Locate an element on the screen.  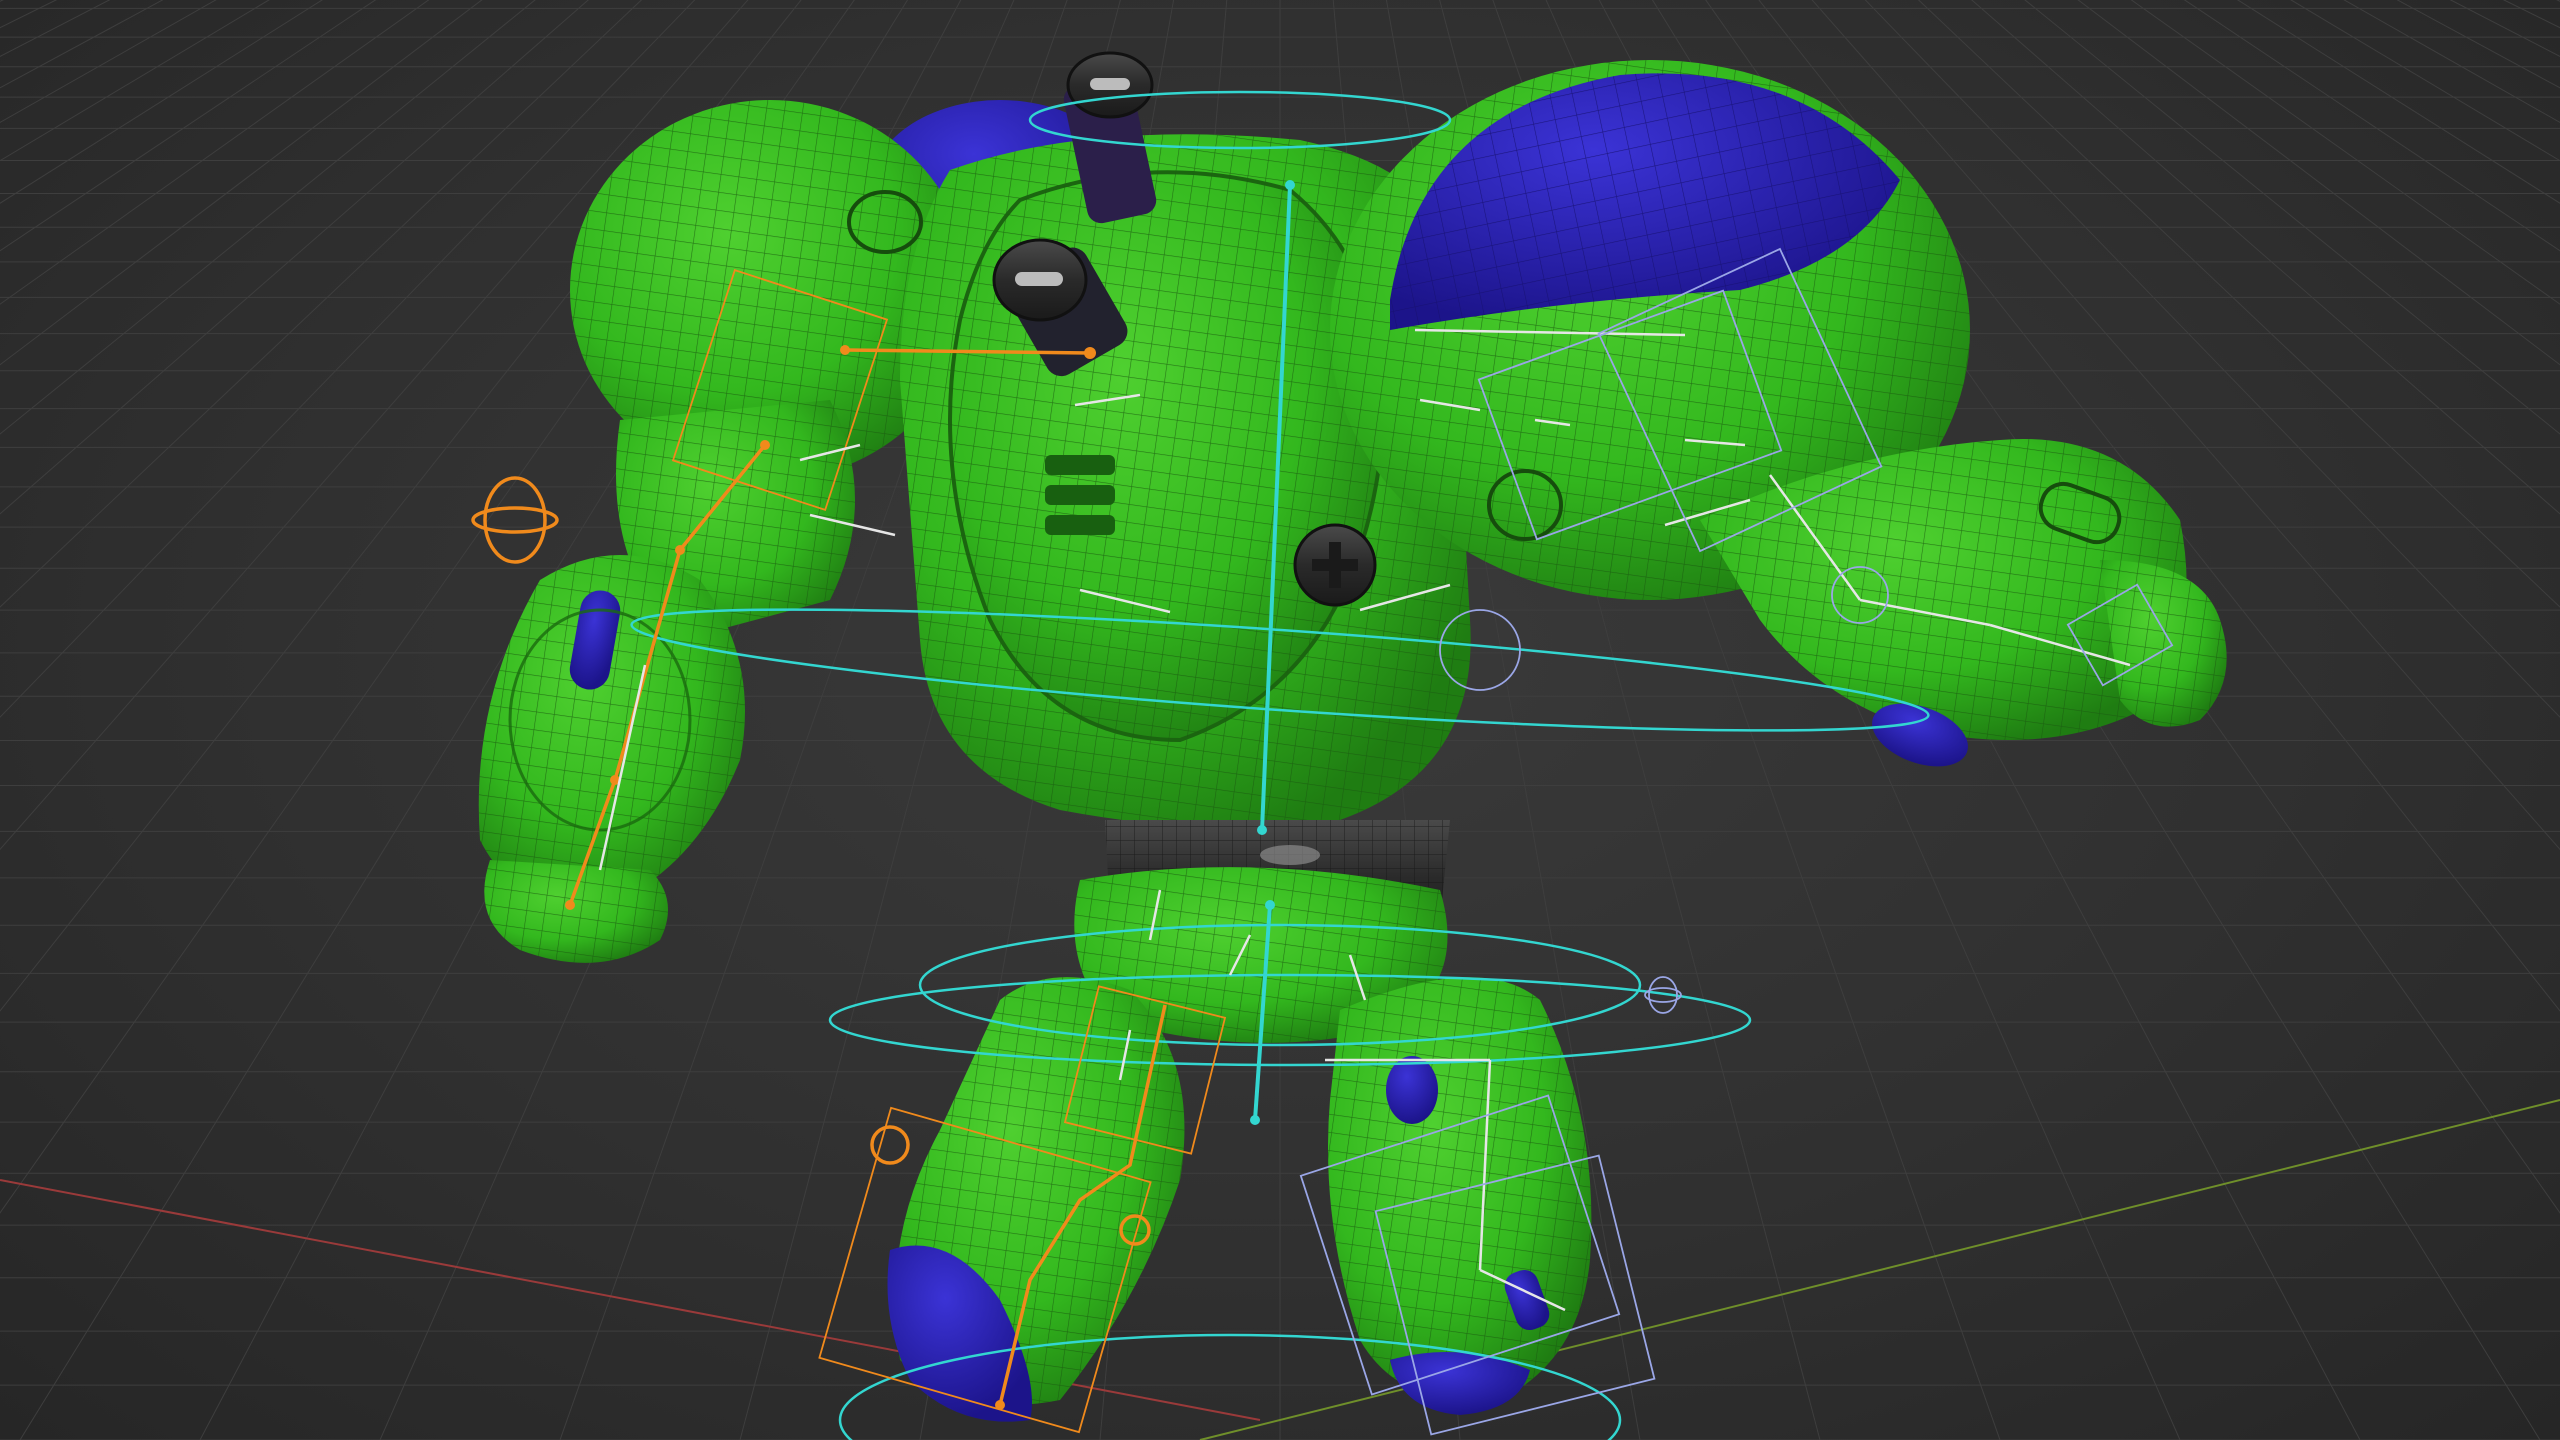
left-leg is located at coordinates (1036, 1199).